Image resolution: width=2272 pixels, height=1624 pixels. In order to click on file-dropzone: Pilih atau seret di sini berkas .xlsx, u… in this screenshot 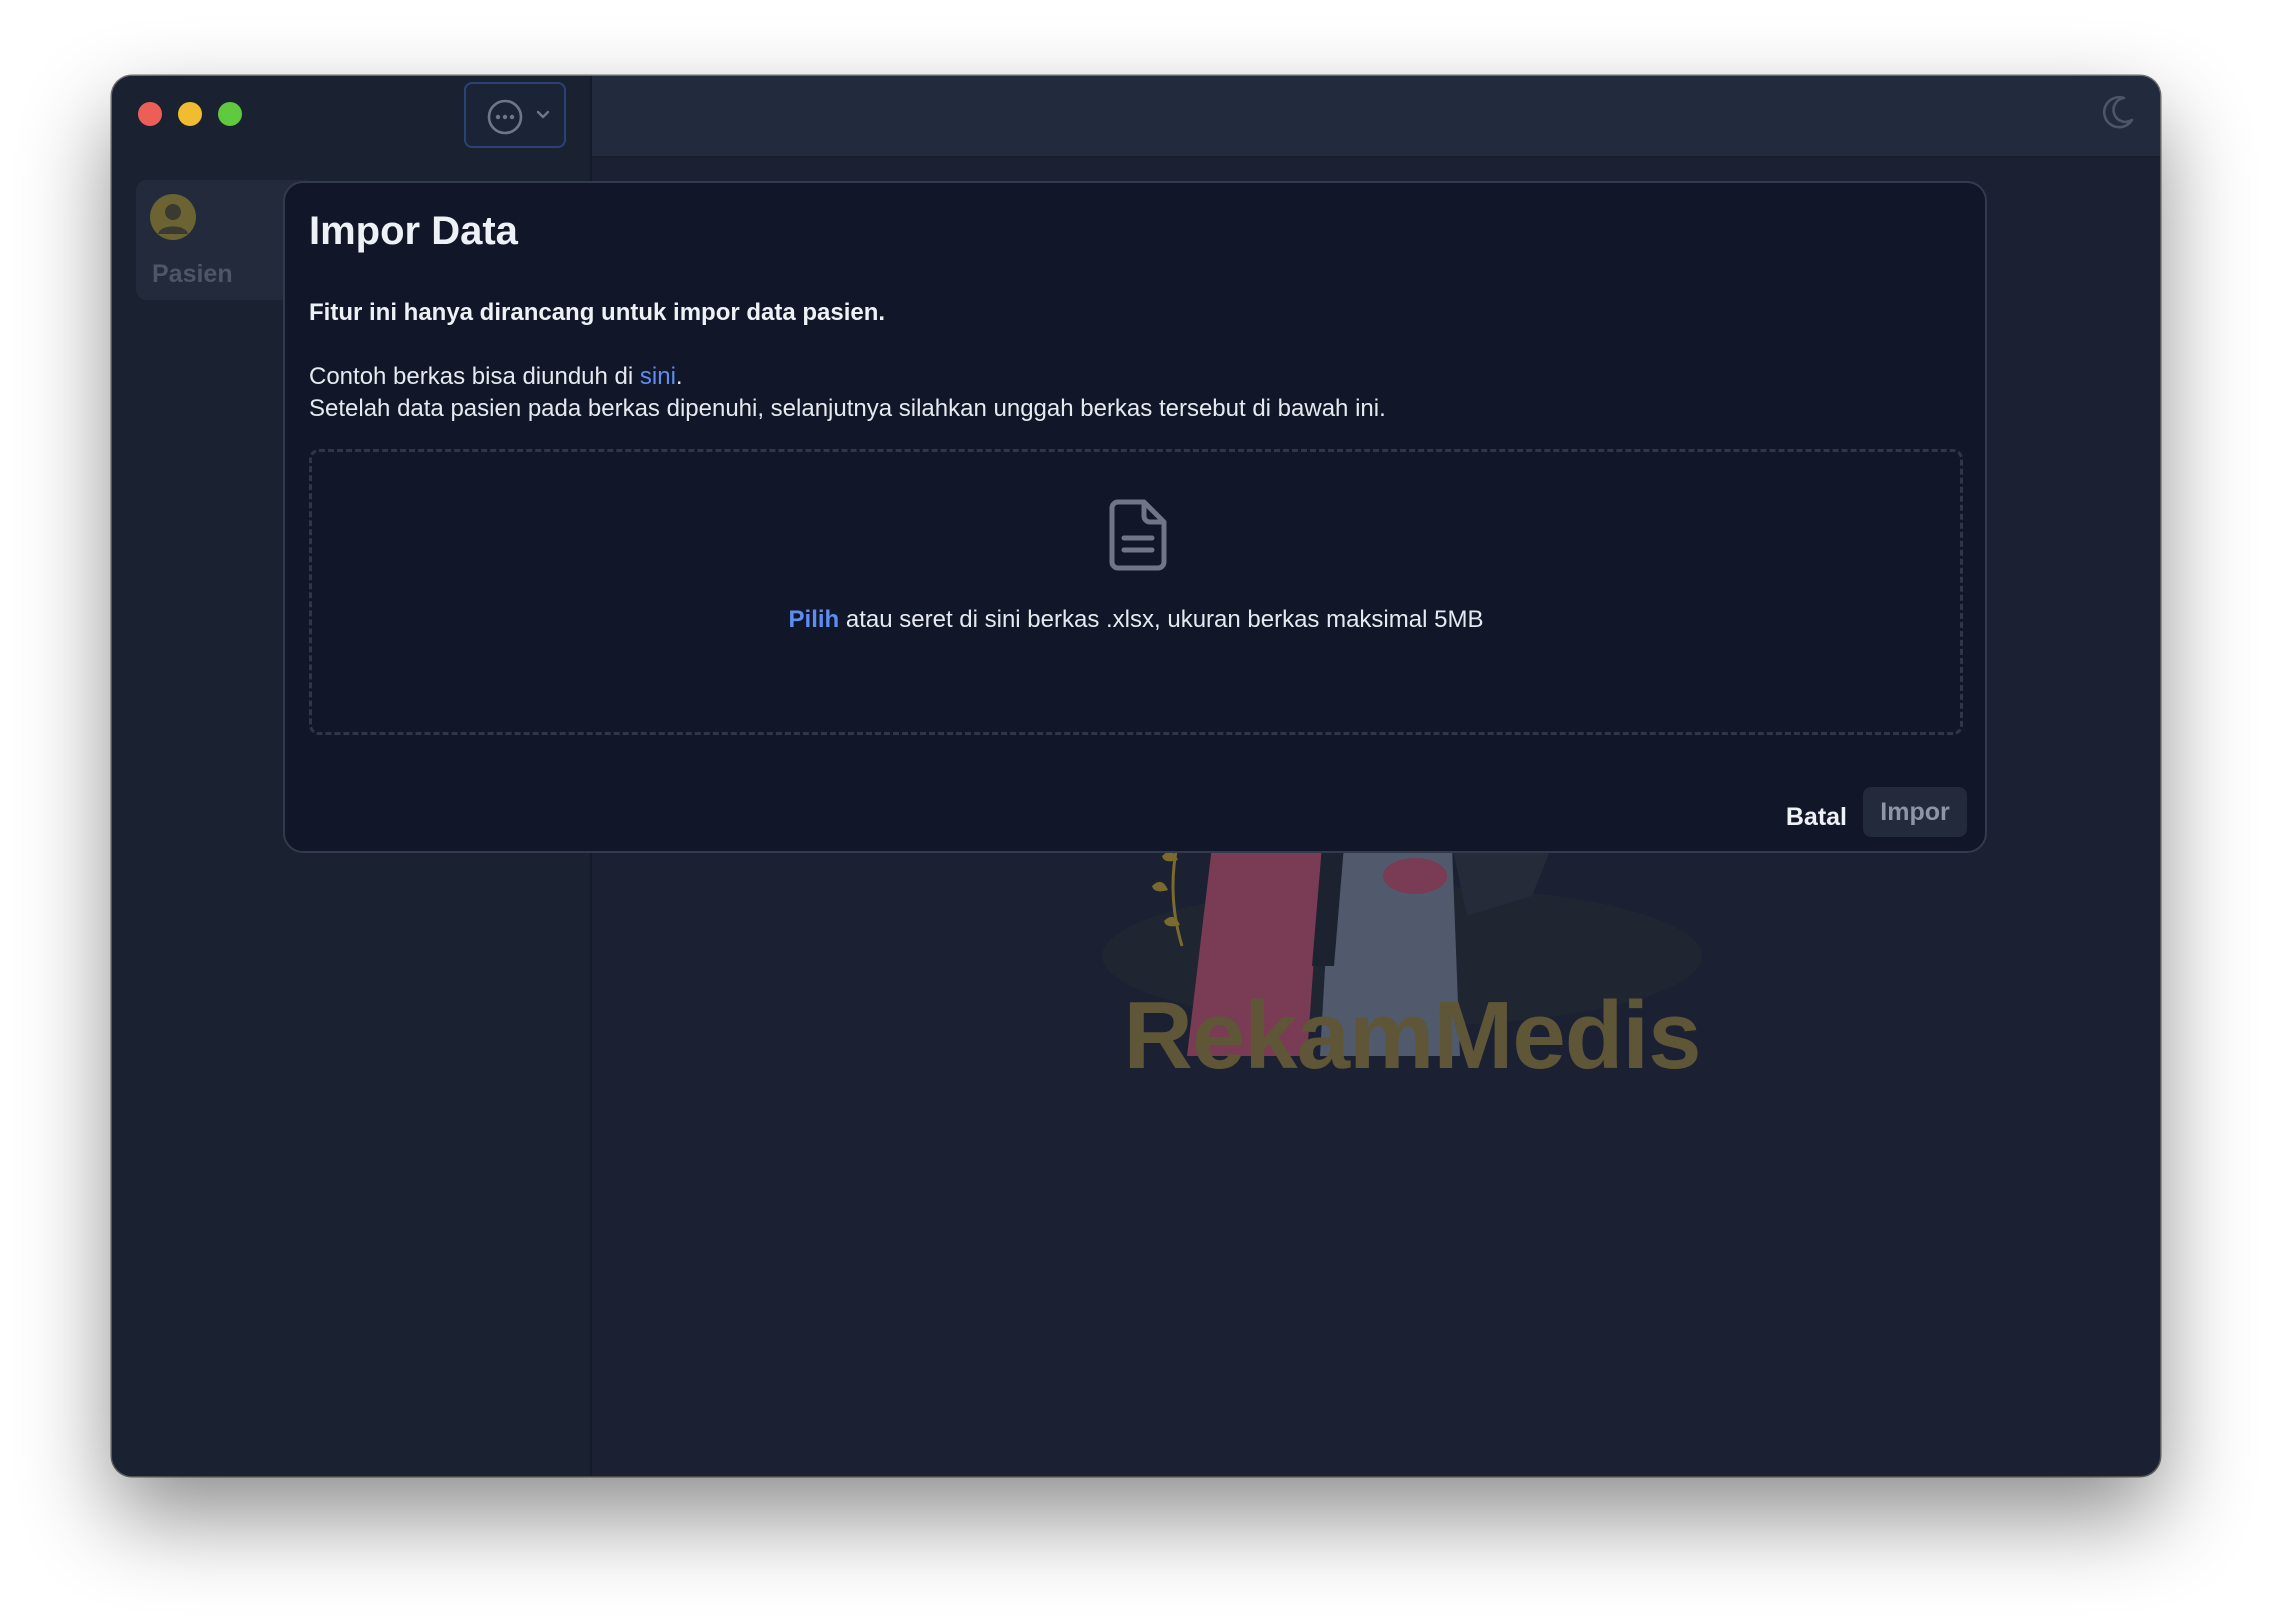, I will do `click(1136, 592)`.